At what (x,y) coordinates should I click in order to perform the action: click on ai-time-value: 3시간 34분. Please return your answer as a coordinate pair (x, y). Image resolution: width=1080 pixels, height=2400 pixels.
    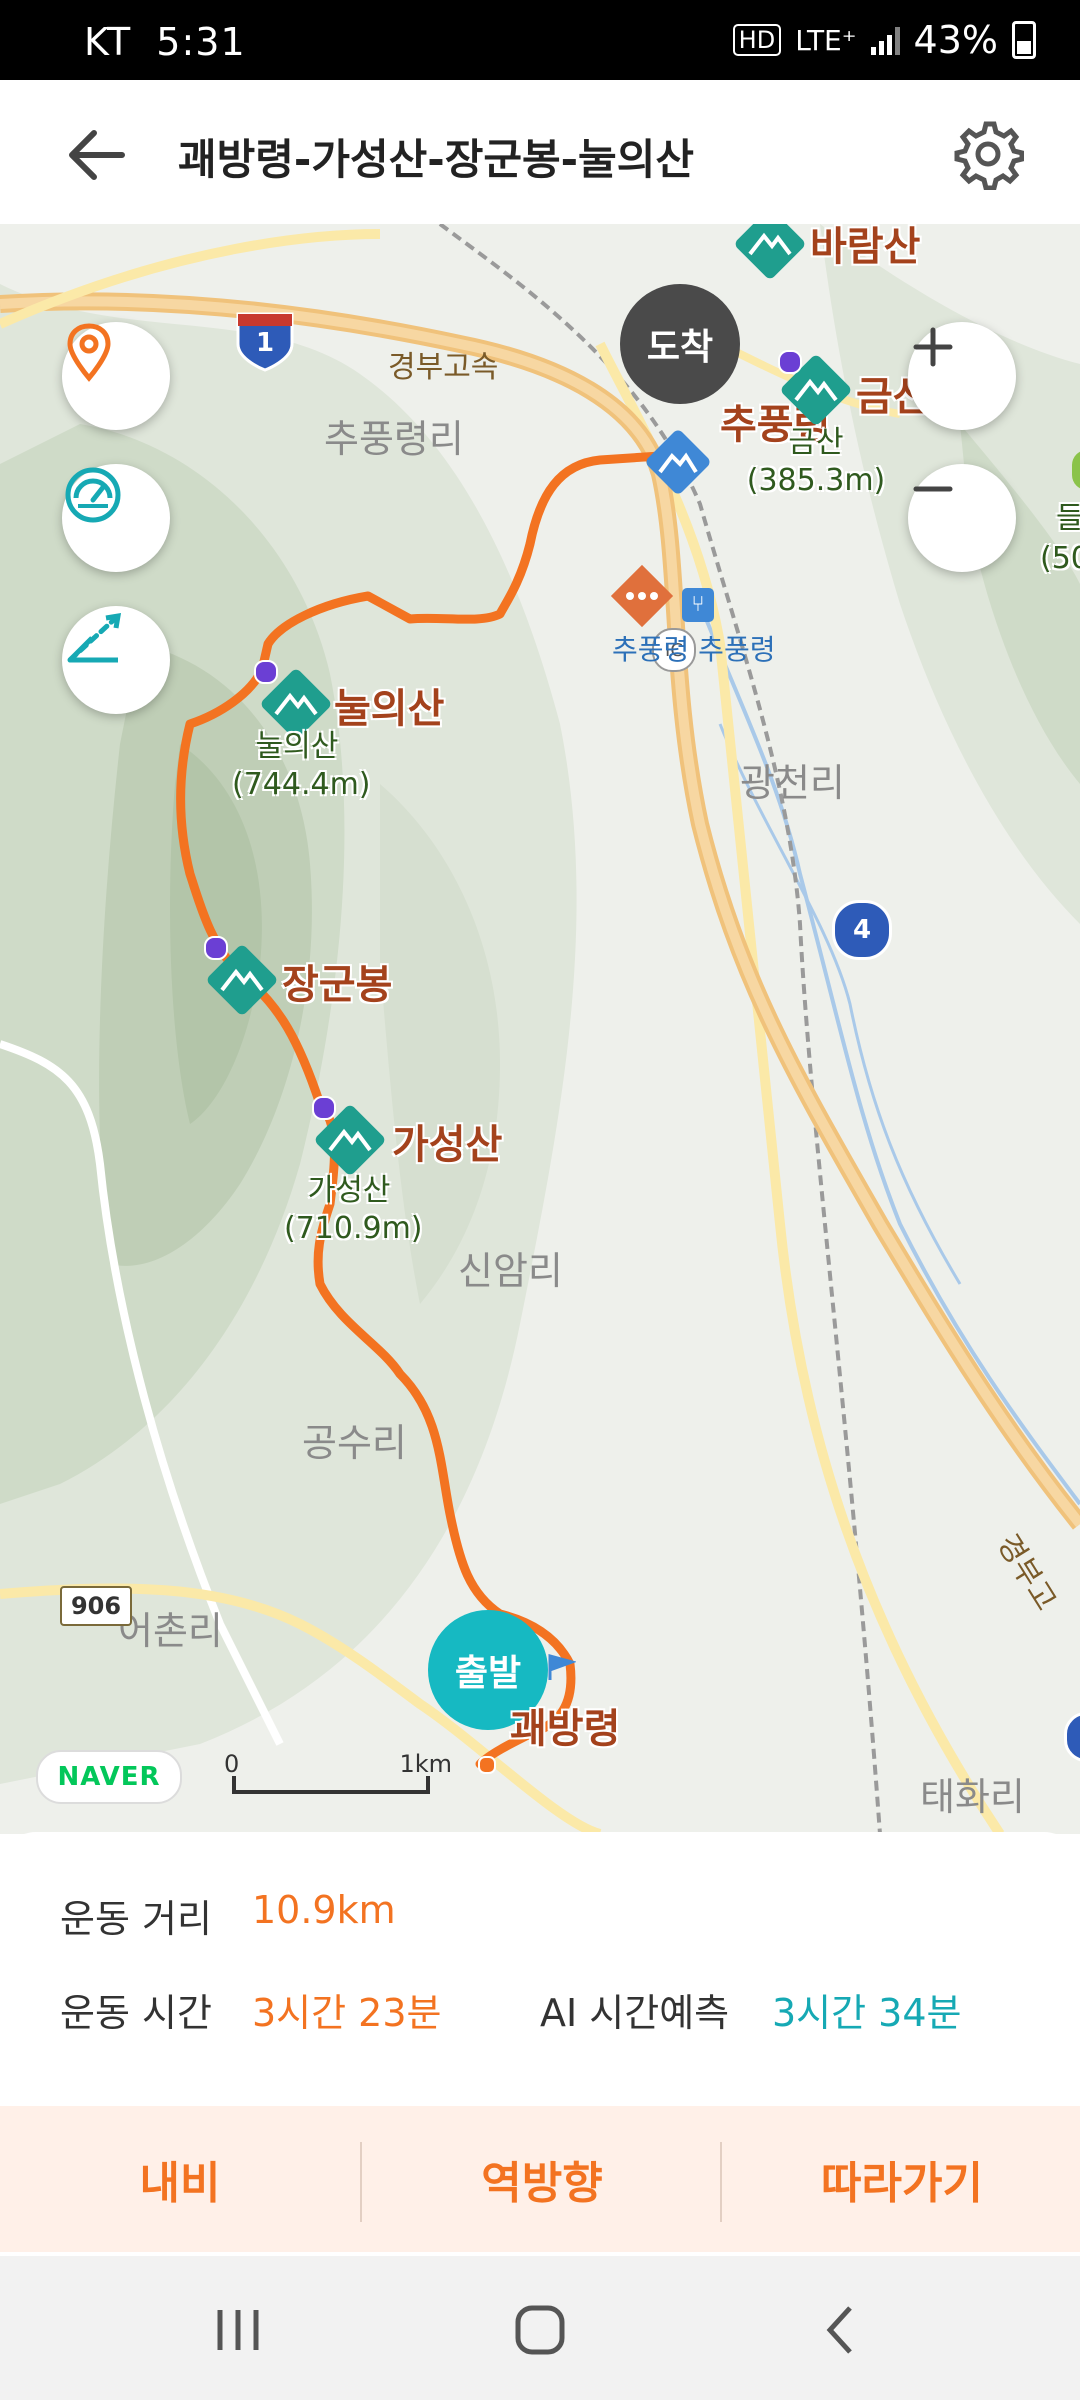
    Looking at the image, I should click on (867, 2013).